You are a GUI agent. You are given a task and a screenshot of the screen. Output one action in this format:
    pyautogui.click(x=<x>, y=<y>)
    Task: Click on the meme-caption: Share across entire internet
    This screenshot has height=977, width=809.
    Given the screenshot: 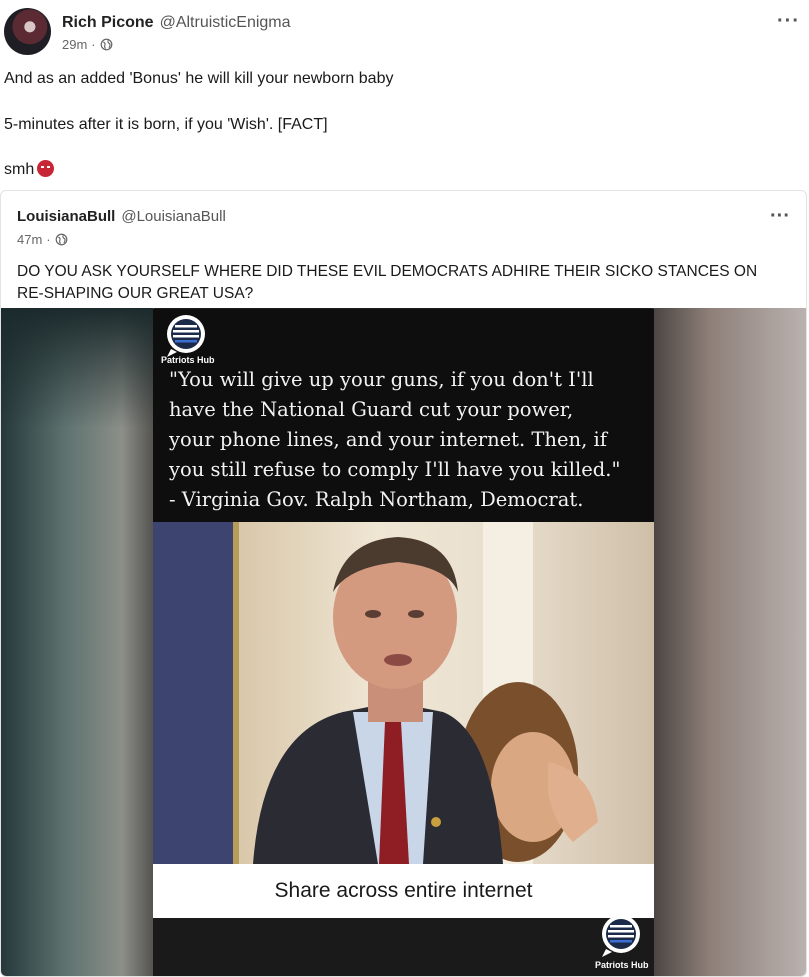 What is the action you would take?
    pyautogui.click(x=403, y=891)
    